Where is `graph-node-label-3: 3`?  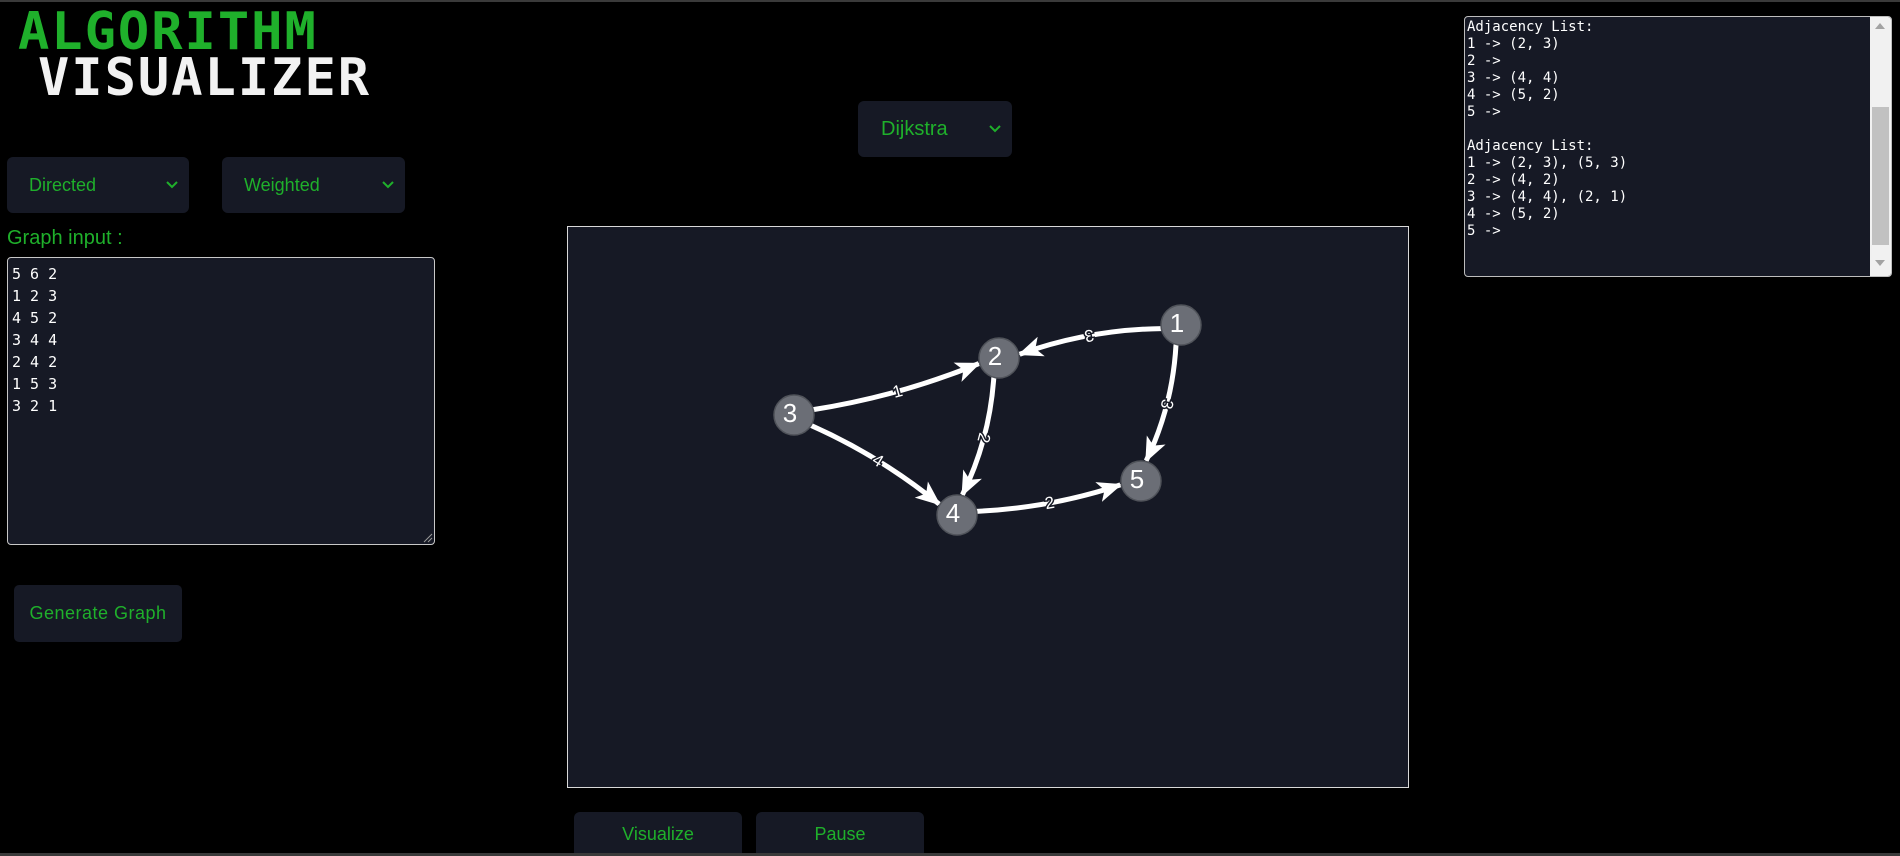 graph-node-label-3: 3 is located at coordinates (790, 413).